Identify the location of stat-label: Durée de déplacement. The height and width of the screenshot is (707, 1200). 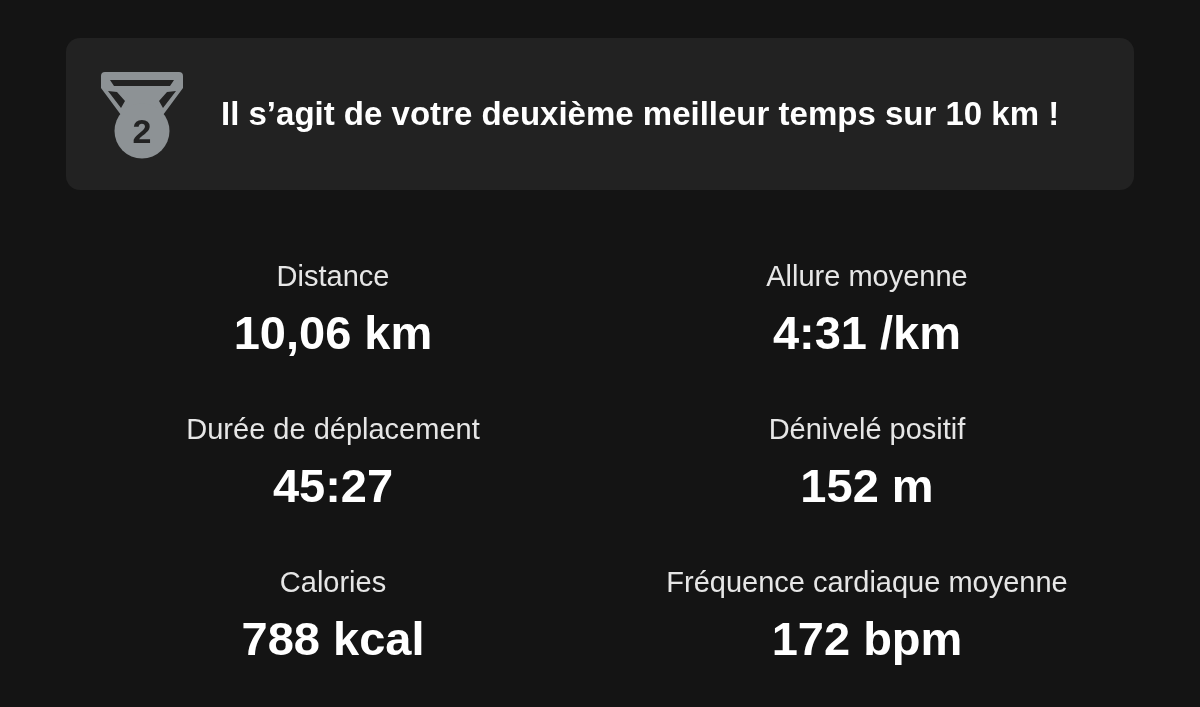
(333, 429).